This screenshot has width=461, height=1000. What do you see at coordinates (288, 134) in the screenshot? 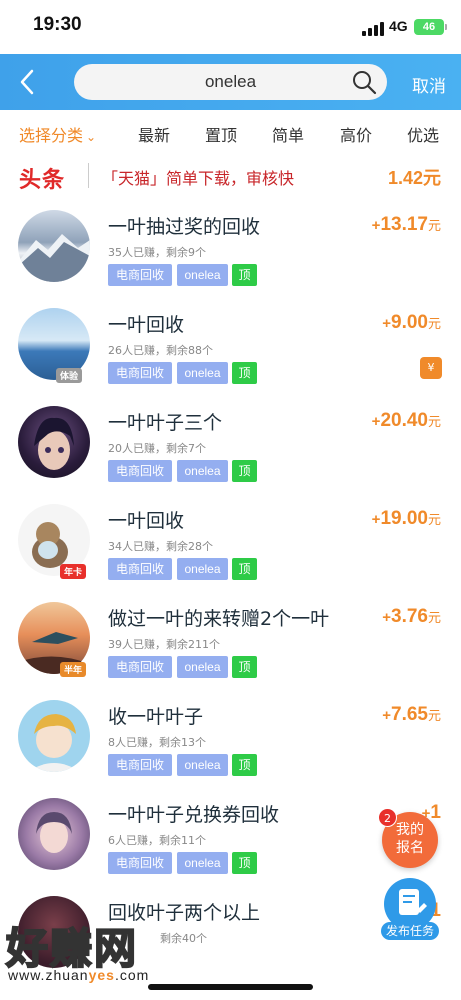
I see `tab-simple: 简单` at bounding box center [288, 134].